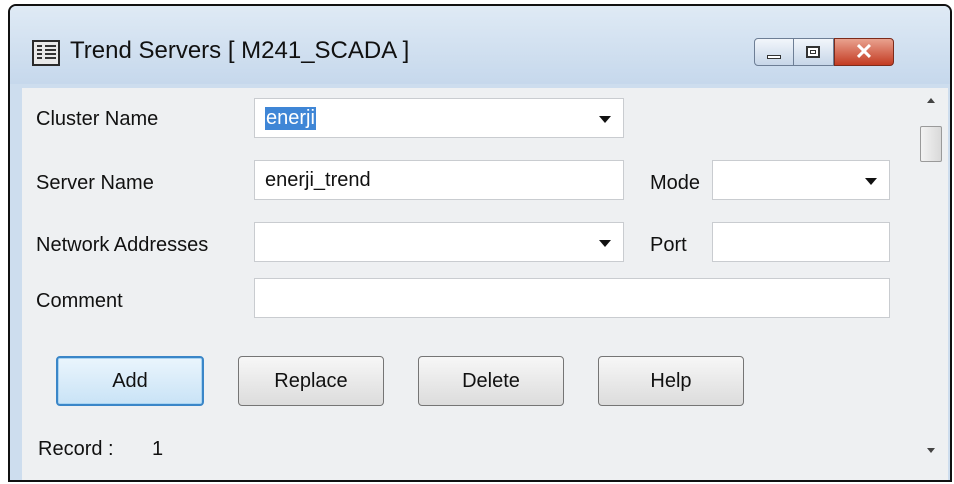  I want to click on cluster-name-label: Cluster Name, so click(97, 119).